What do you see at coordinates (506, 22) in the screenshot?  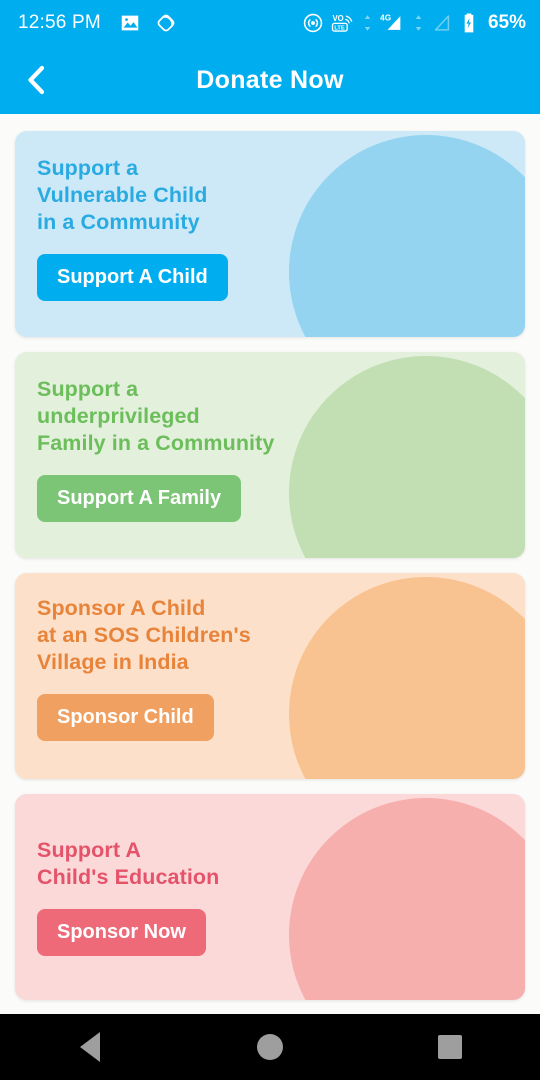 I see `battery-percent-label: 65%` at bounding box center [506, 22].